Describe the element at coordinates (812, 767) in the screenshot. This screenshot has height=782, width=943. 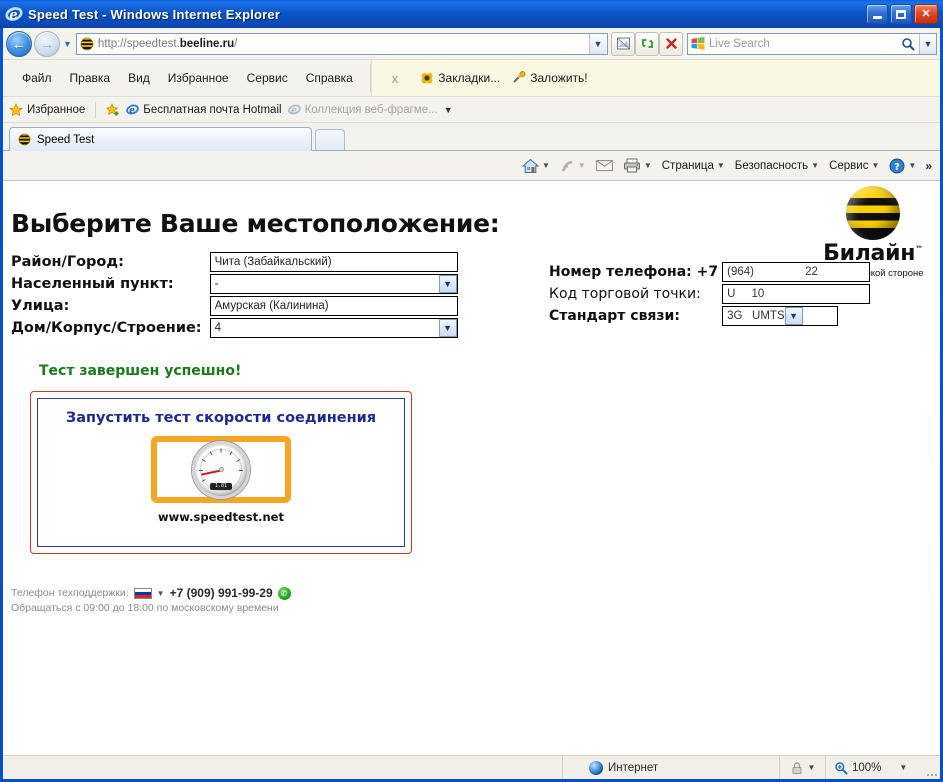
I see `protected-mode-dropdown-icon: ▼` at that location.